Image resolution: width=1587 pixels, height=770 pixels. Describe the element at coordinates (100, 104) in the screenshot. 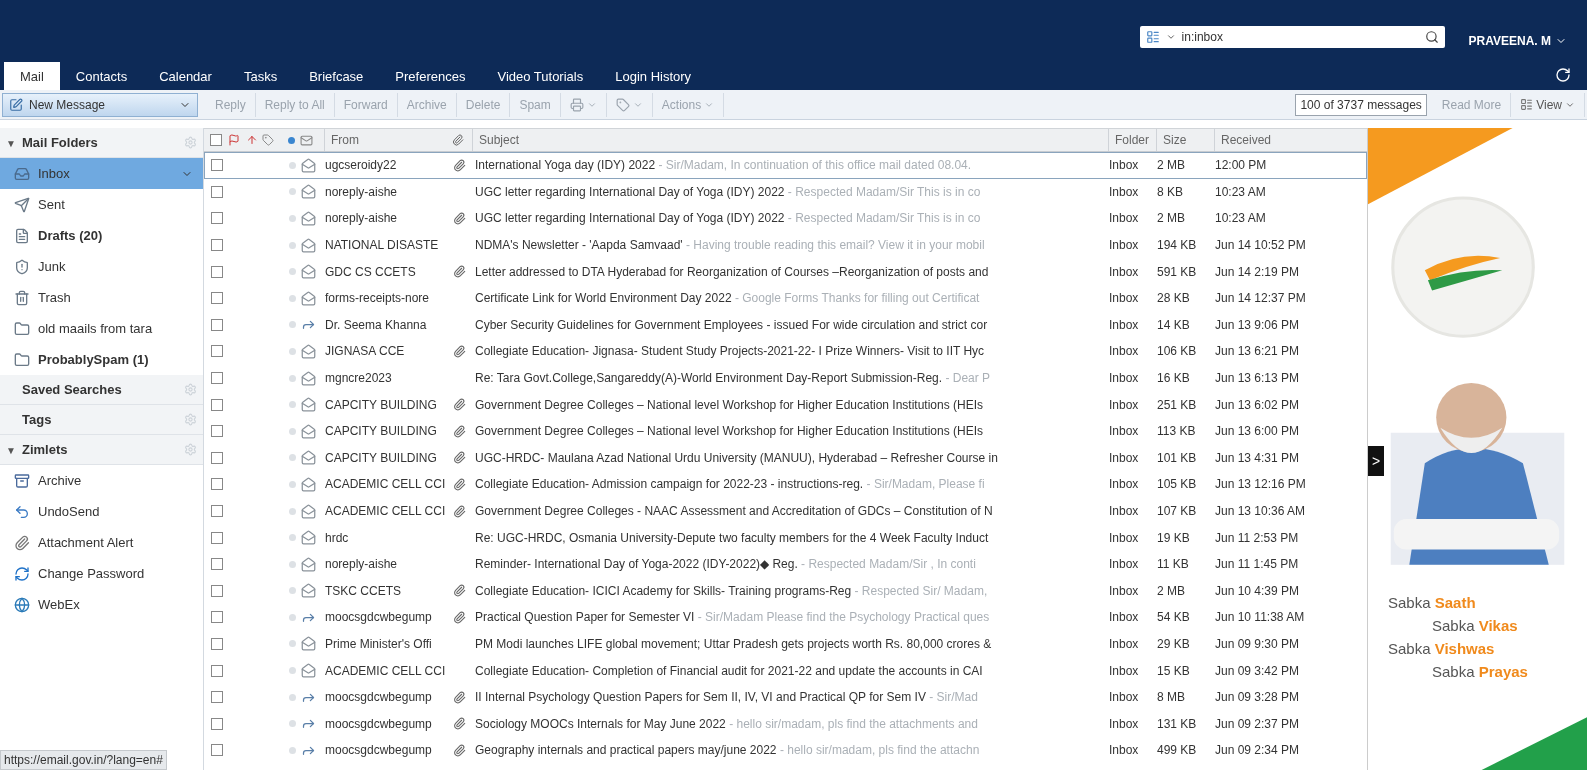

I see `new-message-button: New Message` at that location.